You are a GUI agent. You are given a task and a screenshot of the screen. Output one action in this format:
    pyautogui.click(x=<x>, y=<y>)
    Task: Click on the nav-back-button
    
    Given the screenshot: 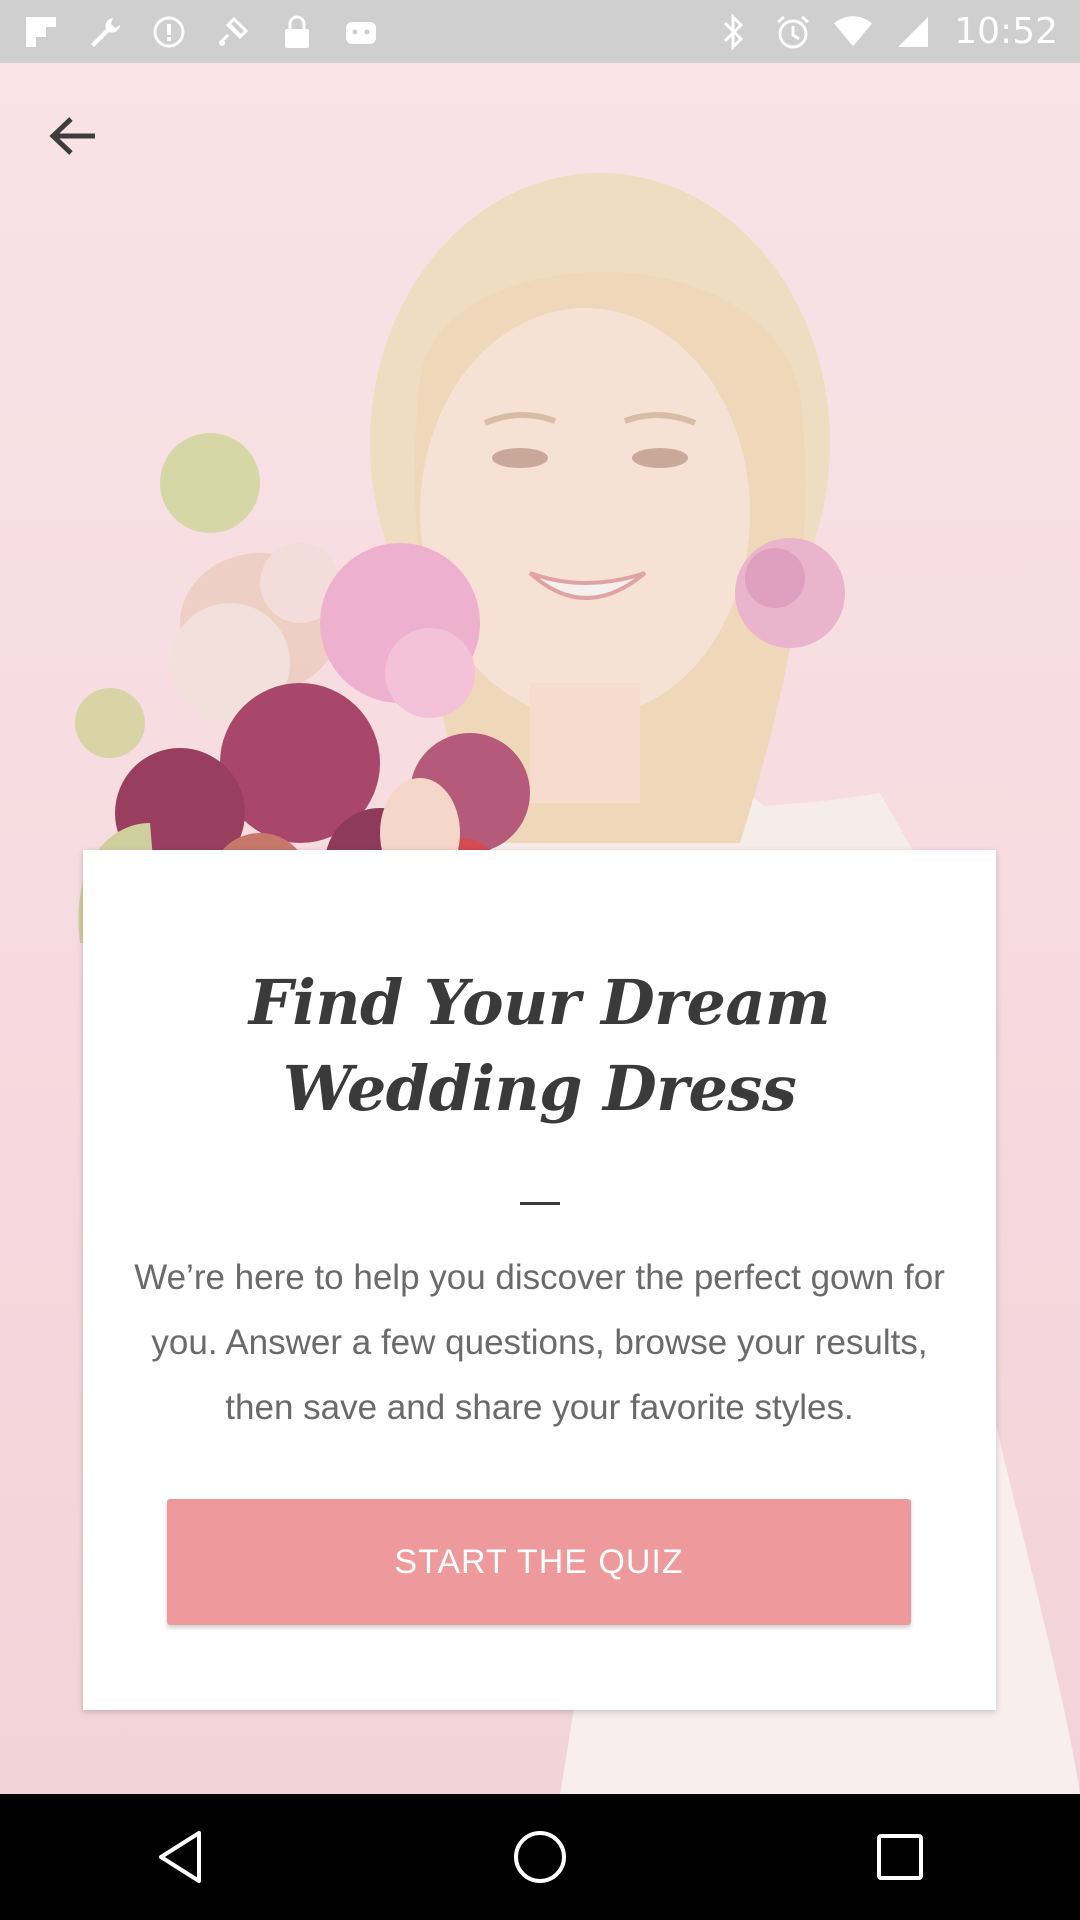 What is the action you would take?
    pyautogui.click(x=180, y=1857)
    